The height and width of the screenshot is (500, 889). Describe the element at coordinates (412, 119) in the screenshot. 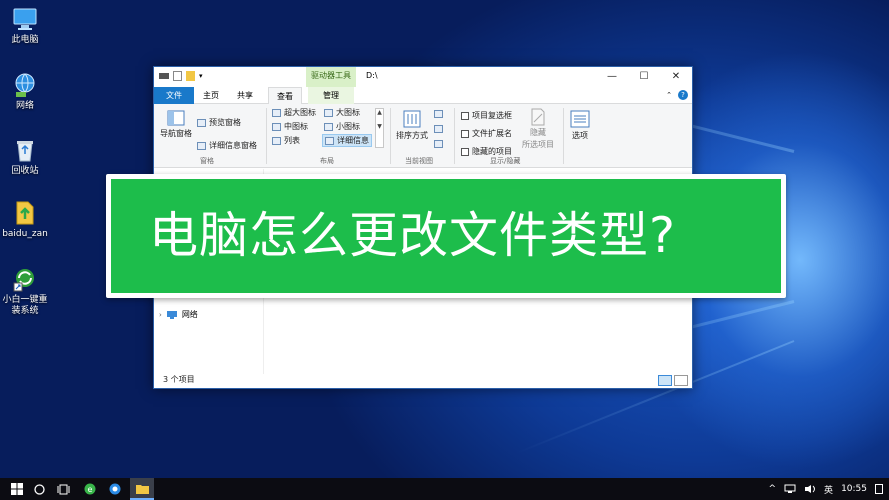

I see `sort-icon` at that location.